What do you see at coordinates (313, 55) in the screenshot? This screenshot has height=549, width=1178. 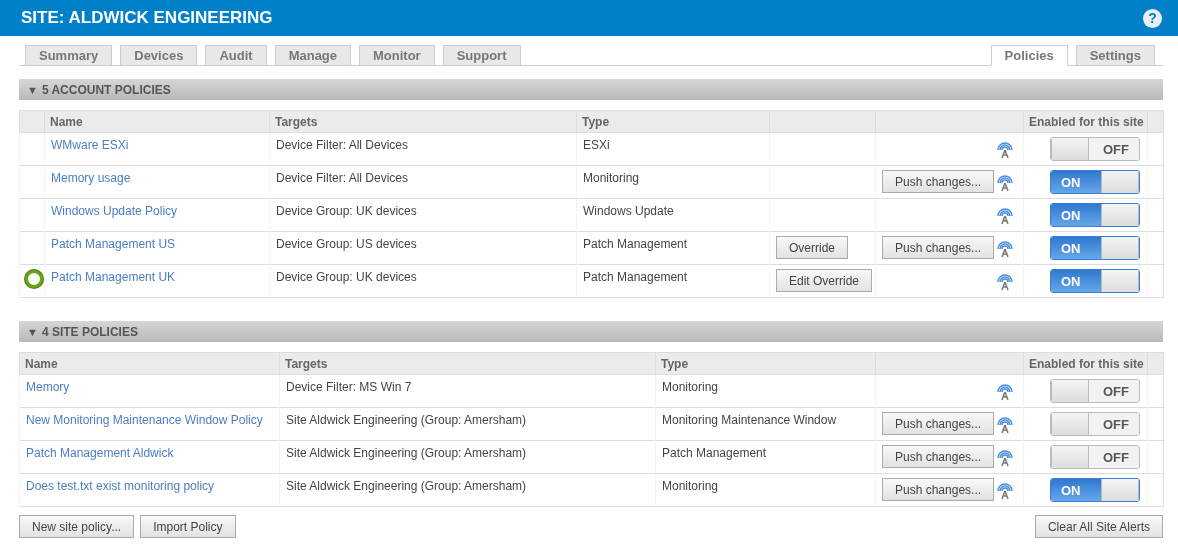 I see `tab: Manage` at bounding box center [313, 55].